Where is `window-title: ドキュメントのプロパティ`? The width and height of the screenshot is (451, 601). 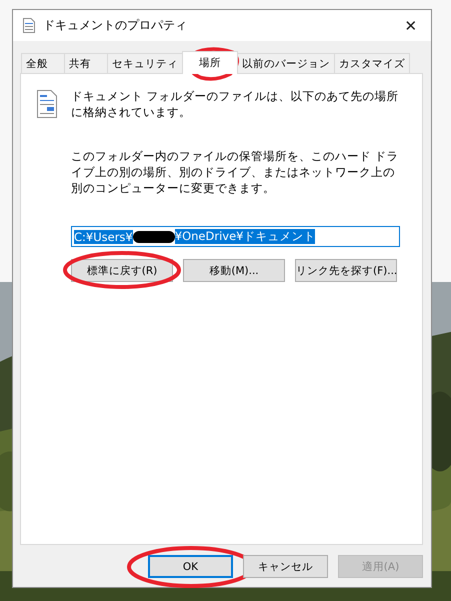
window-title: ドキュメントのプロパティ is located at coordinates (115, 25).